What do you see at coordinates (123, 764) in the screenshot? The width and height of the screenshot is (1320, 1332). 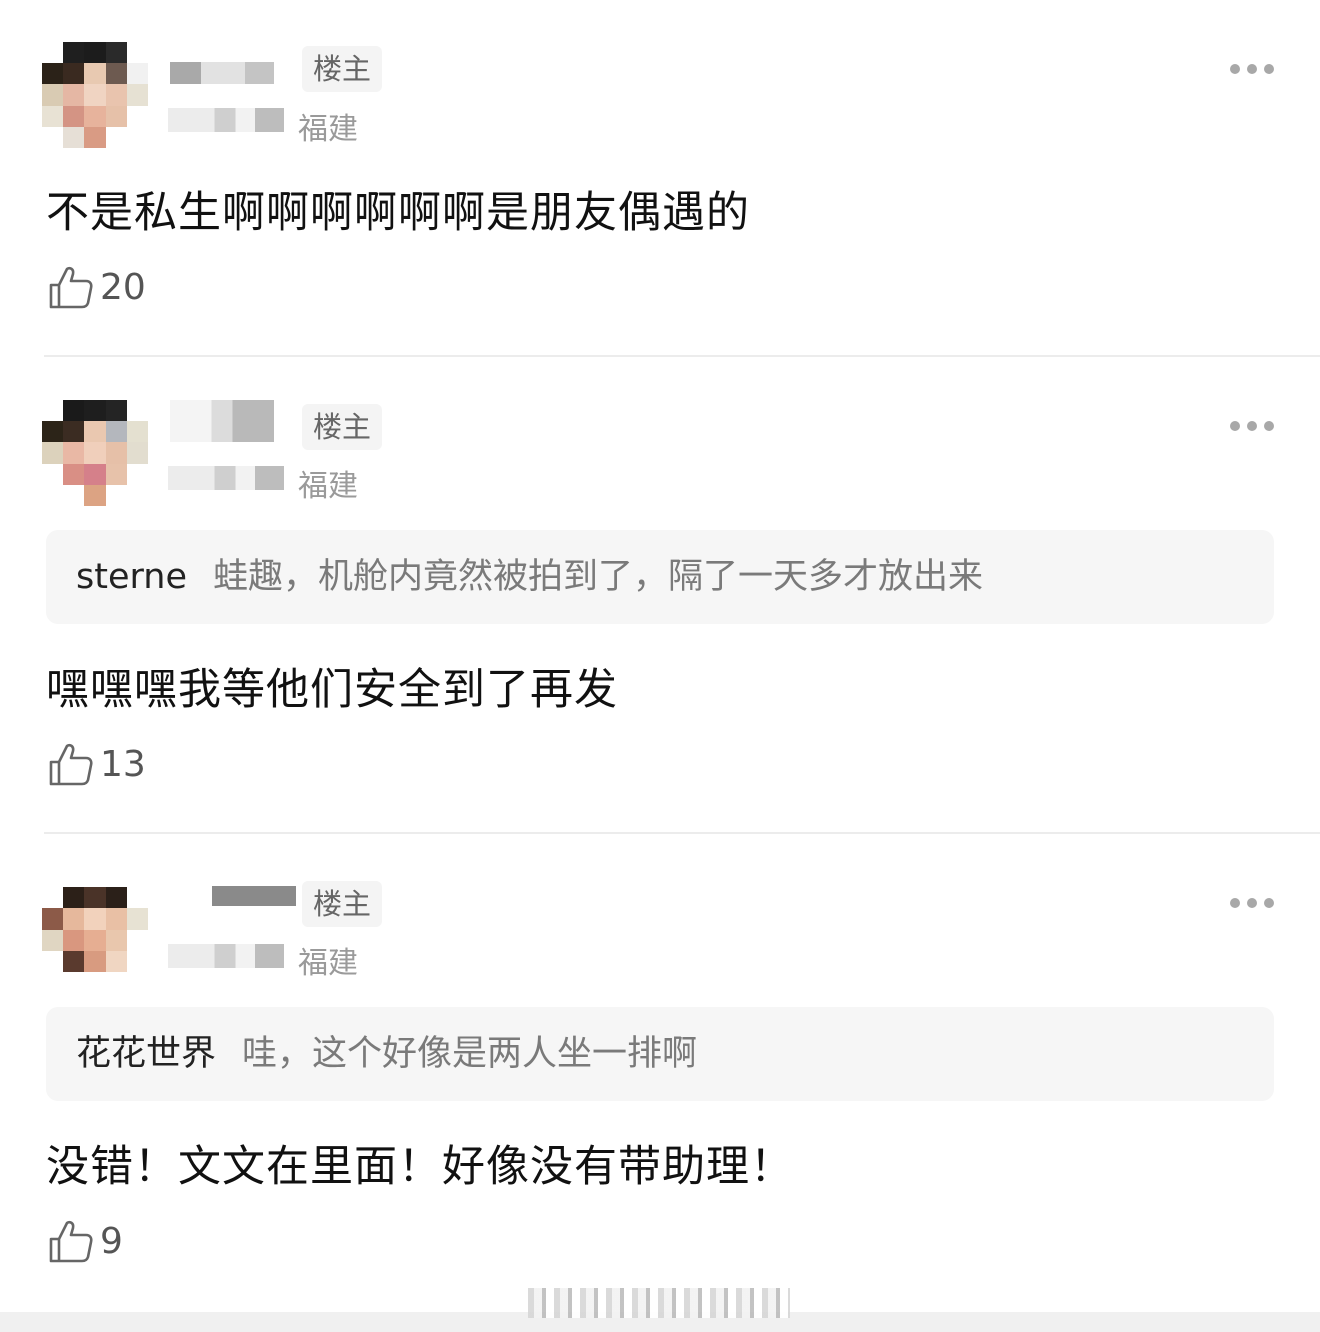 I see `like-count: 13` at bounding box center [123, 764].